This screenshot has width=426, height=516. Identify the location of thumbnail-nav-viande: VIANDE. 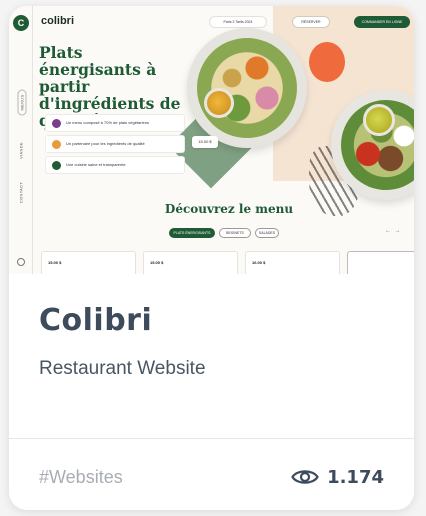
(21, 150).